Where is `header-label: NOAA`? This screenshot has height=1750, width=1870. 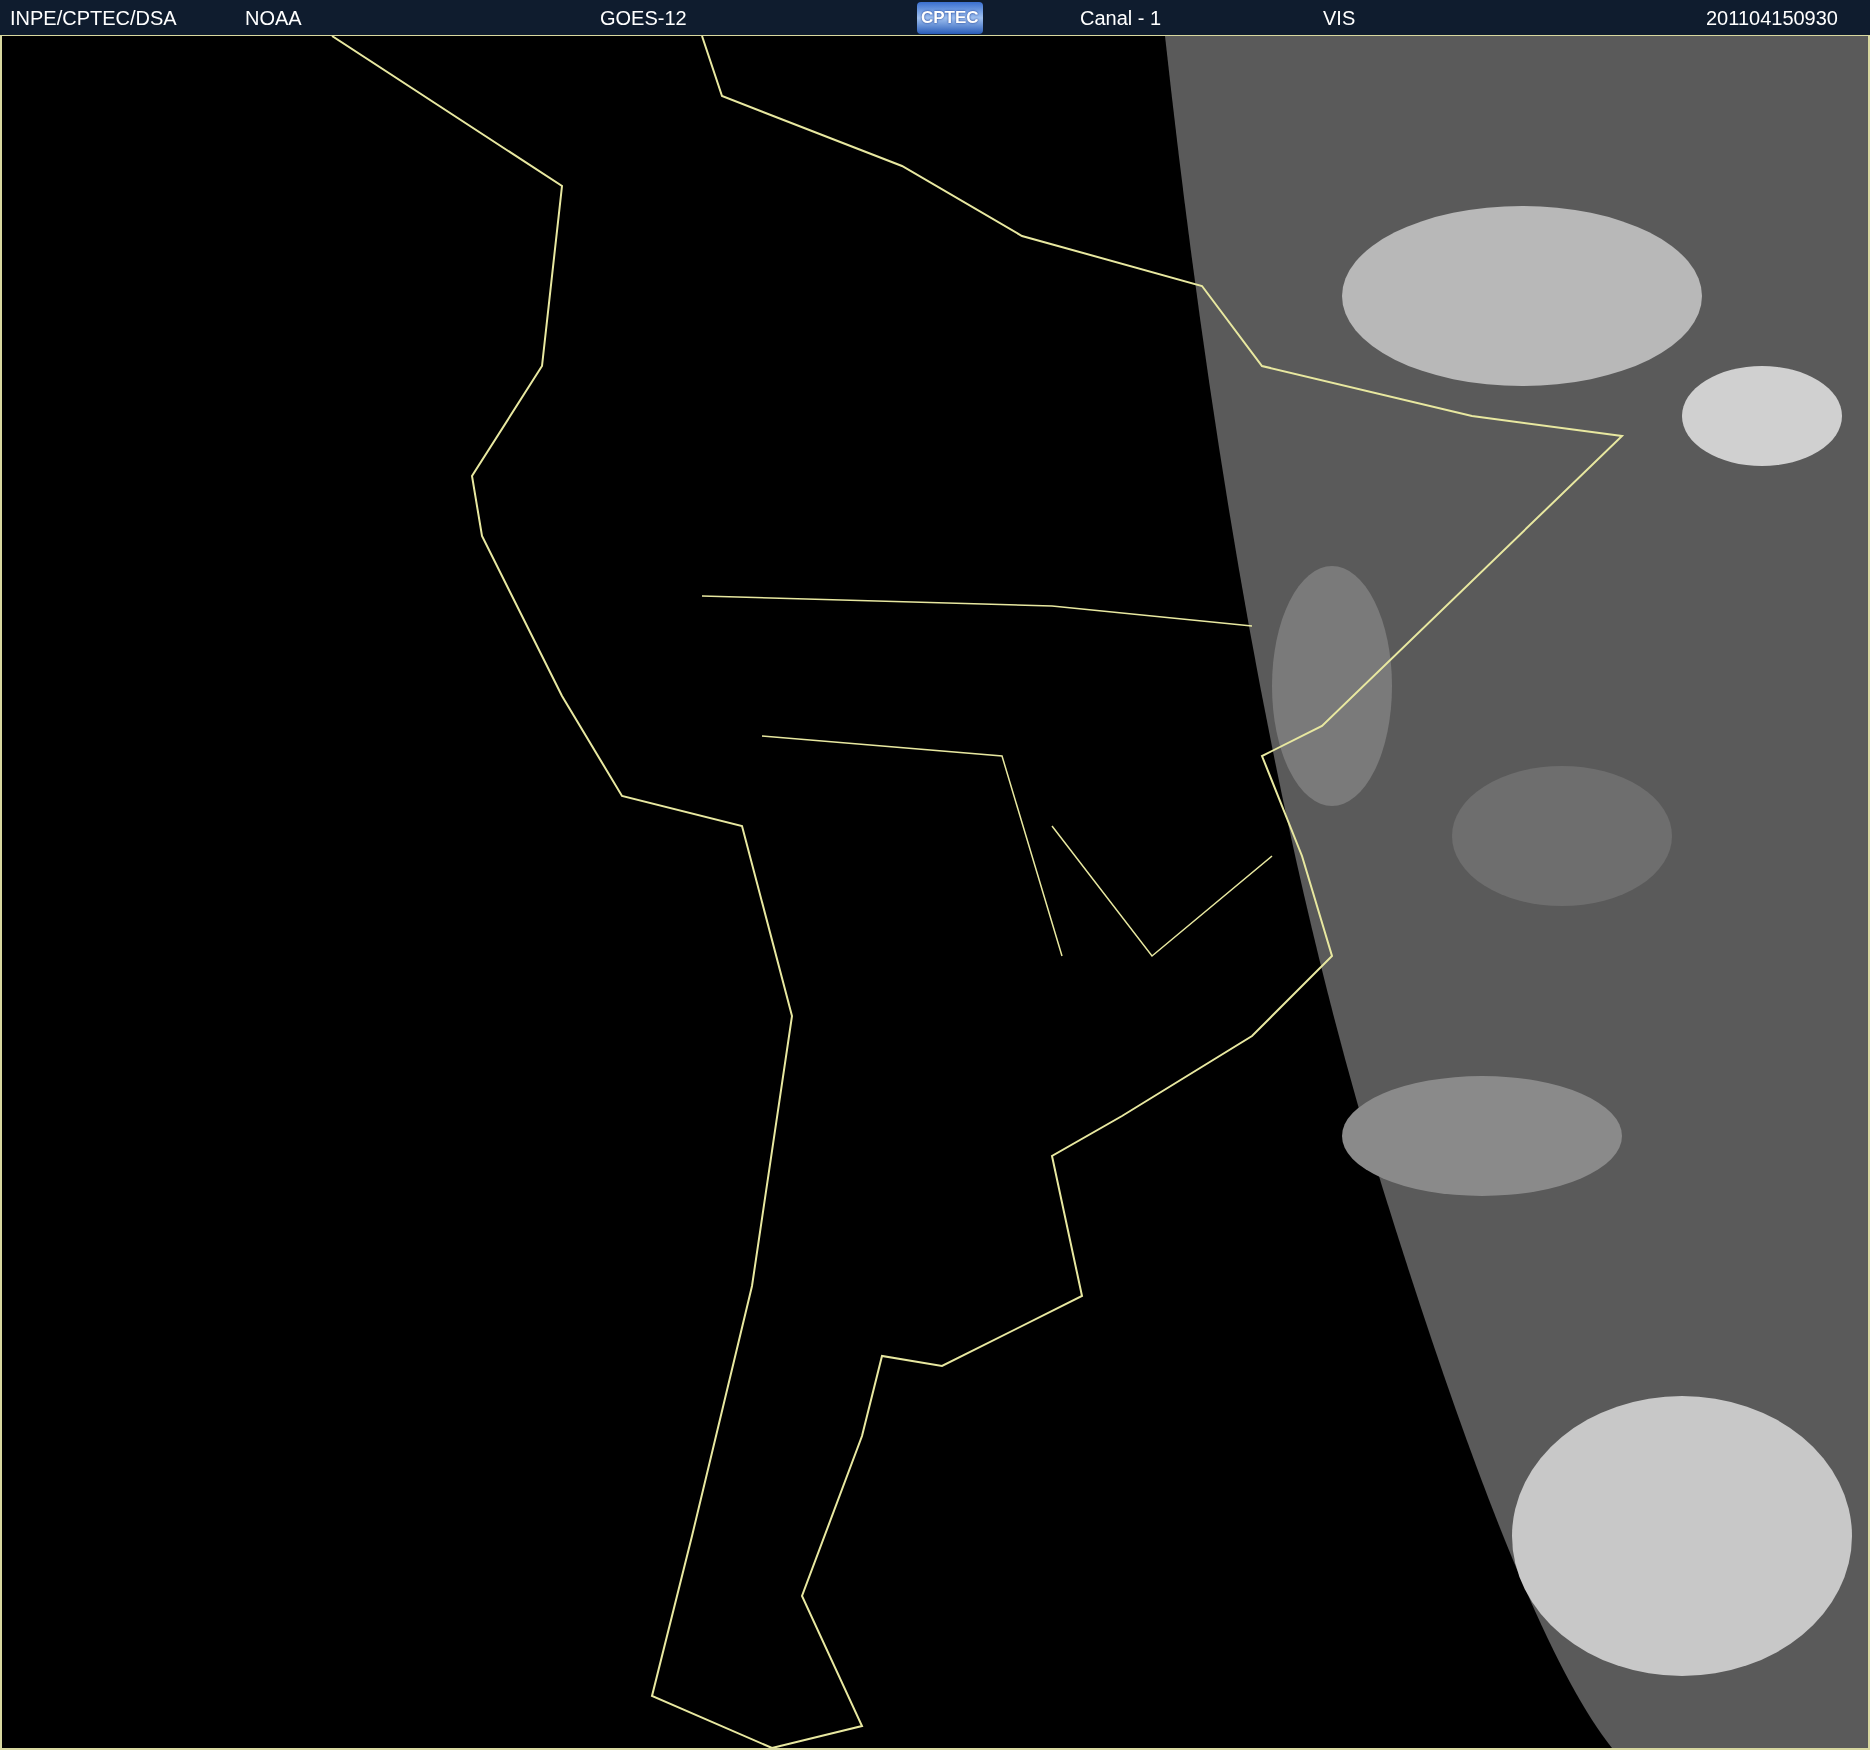 header-label: NOAA is located at coordinates (273, 17).